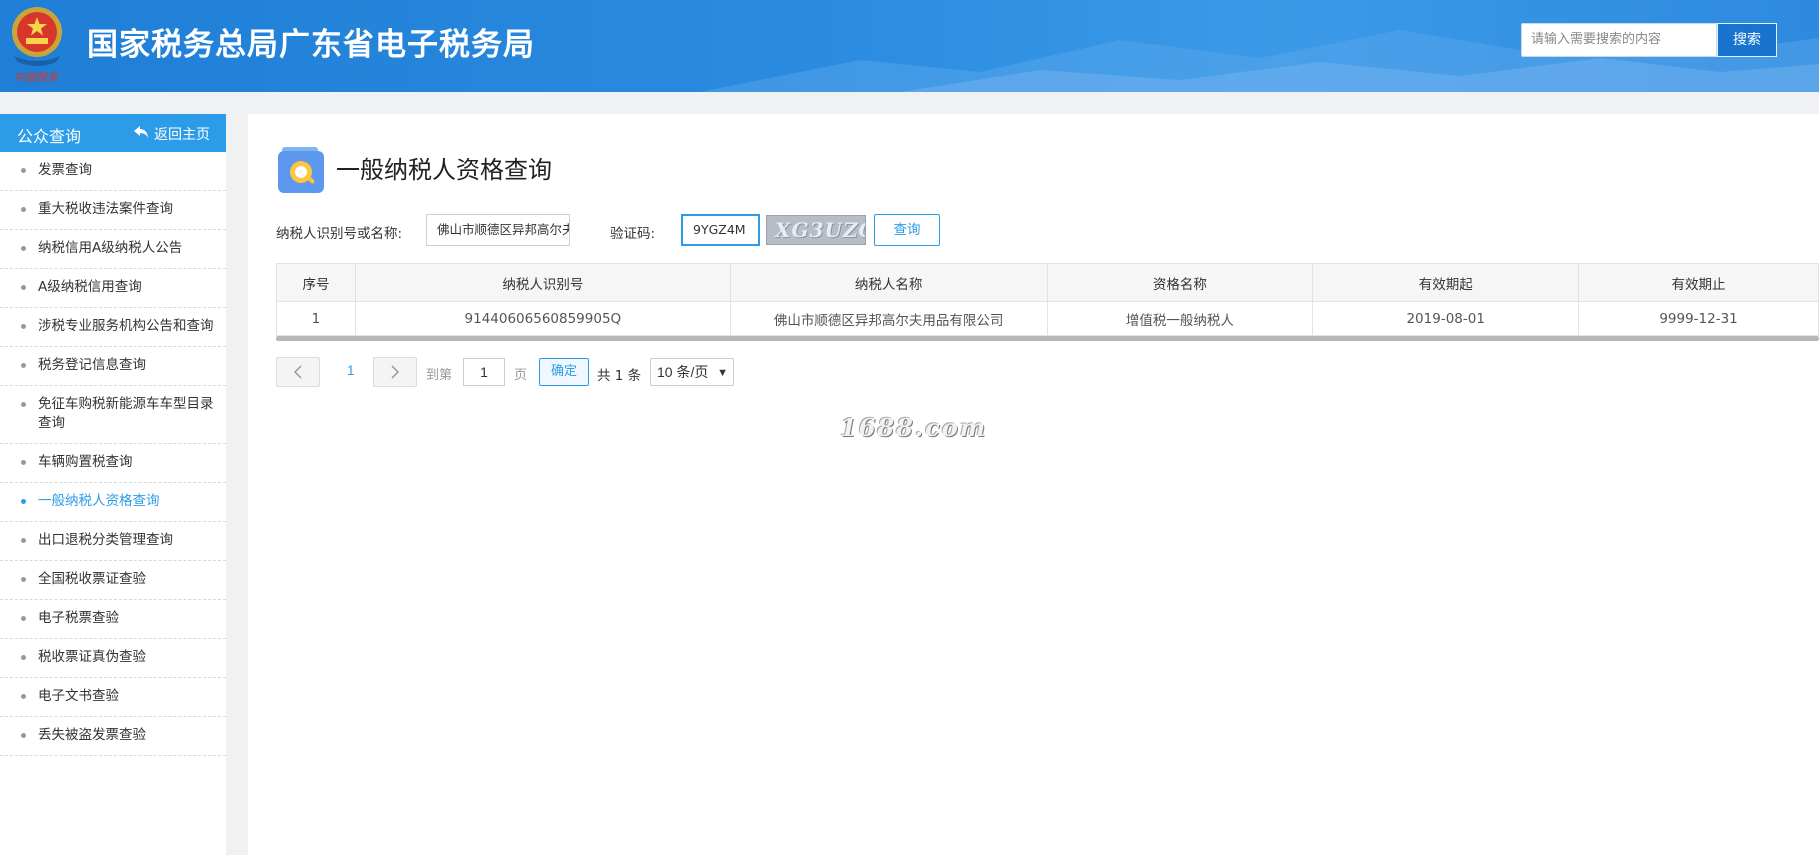 The height and width of the screenshot is (855, 1819). I want to click on sidebar-item-label: 税务登记信息查询, so click(92, 365).